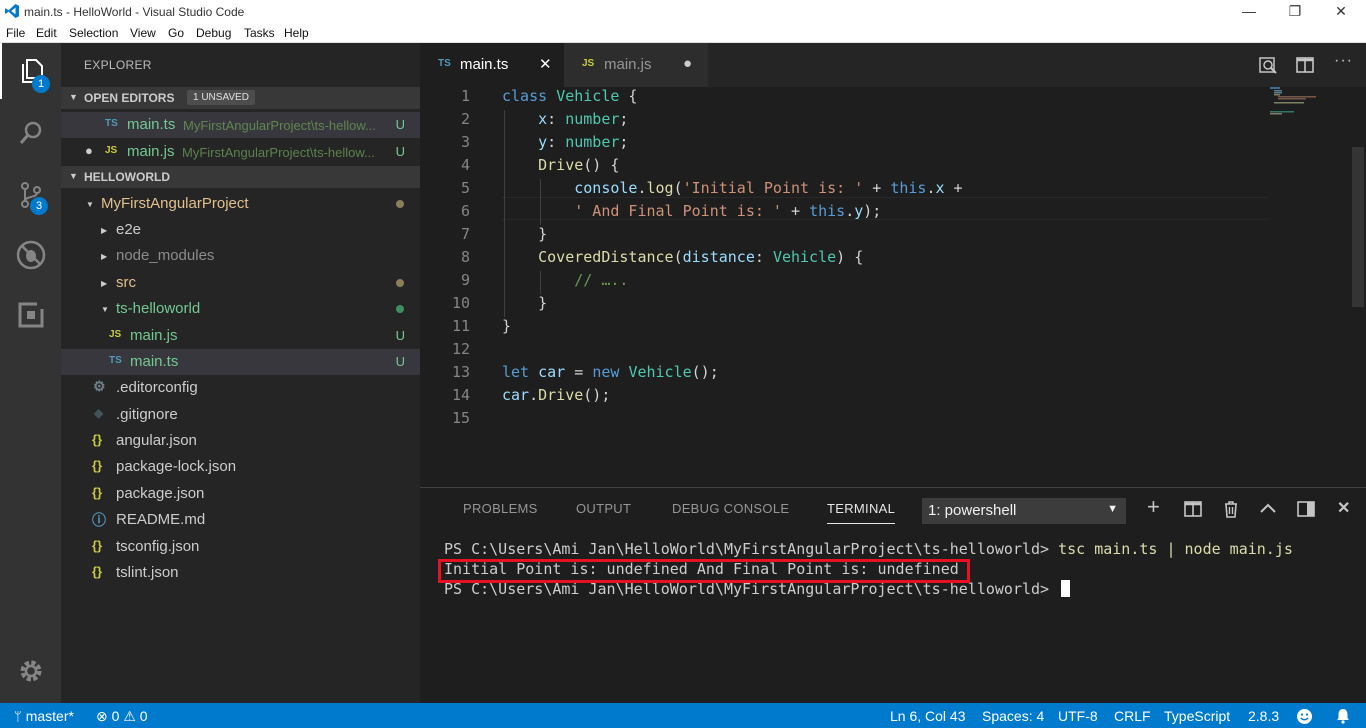 This screenshot has width=1366, height=728. Describe the element at coordinates (636, 65) in the screenshot. I see `tab-main-js: JS main.js ●` at that location.